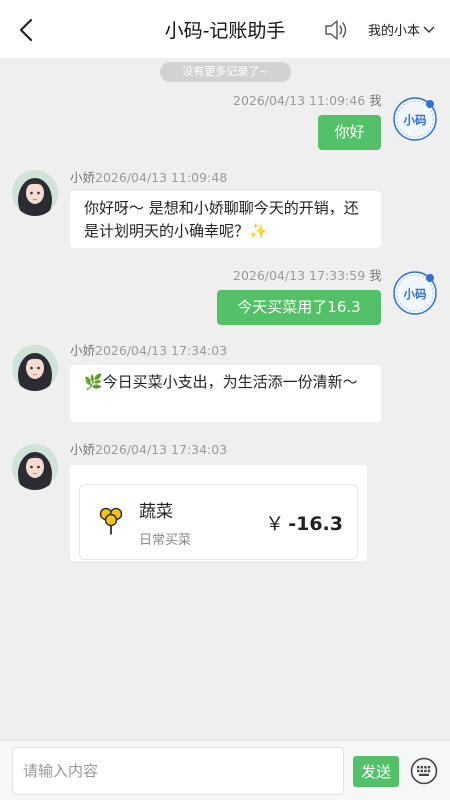 This screenshot has width=450, height=800. What do you see at coordinates (225, 29) in the screenshot?
I see `app-header: 小码-记账助手 我的小本` at bounding box center [225, 29].